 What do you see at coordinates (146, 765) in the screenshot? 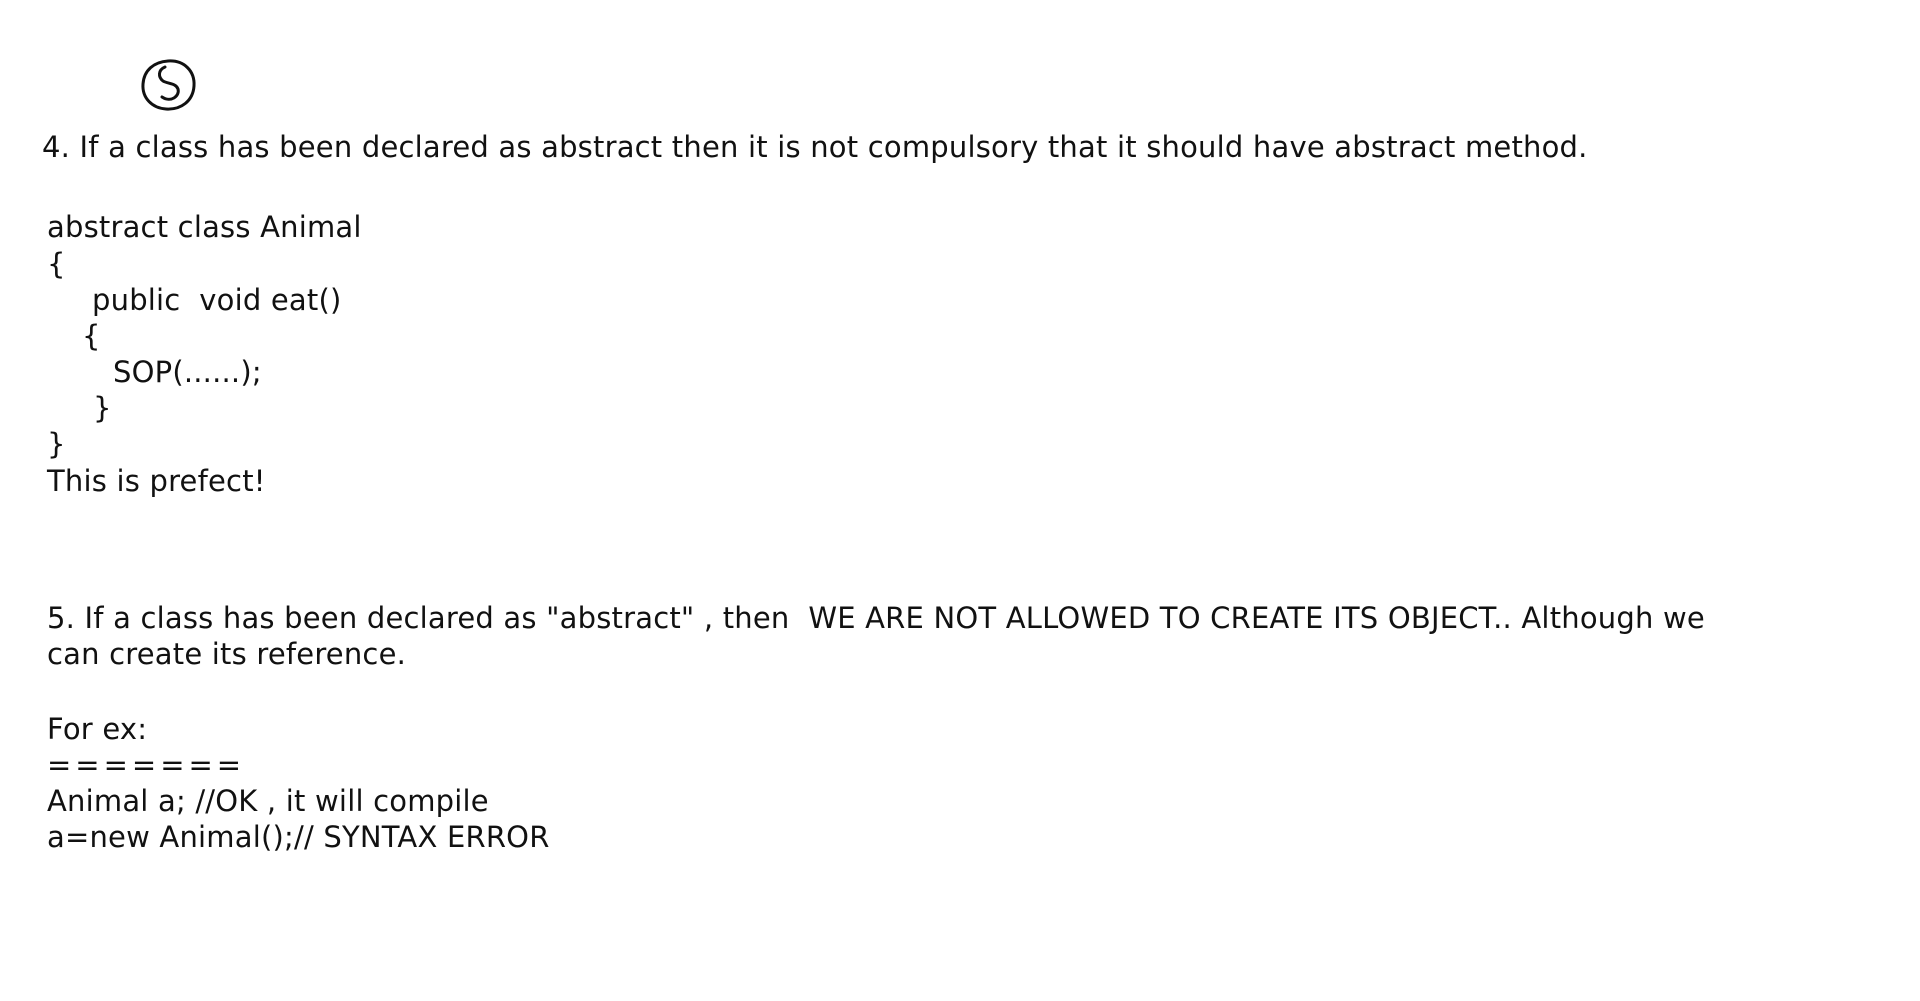
I see `example-underline: =======` at bounding box center [146, 765].